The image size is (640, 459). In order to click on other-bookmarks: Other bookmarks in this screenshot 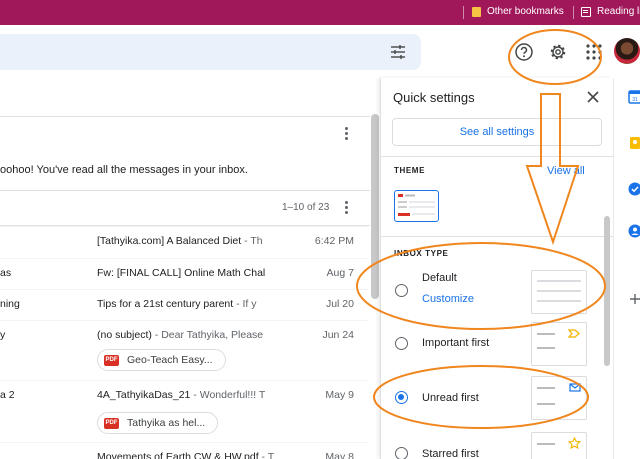, I will do `click(518, 11)`.